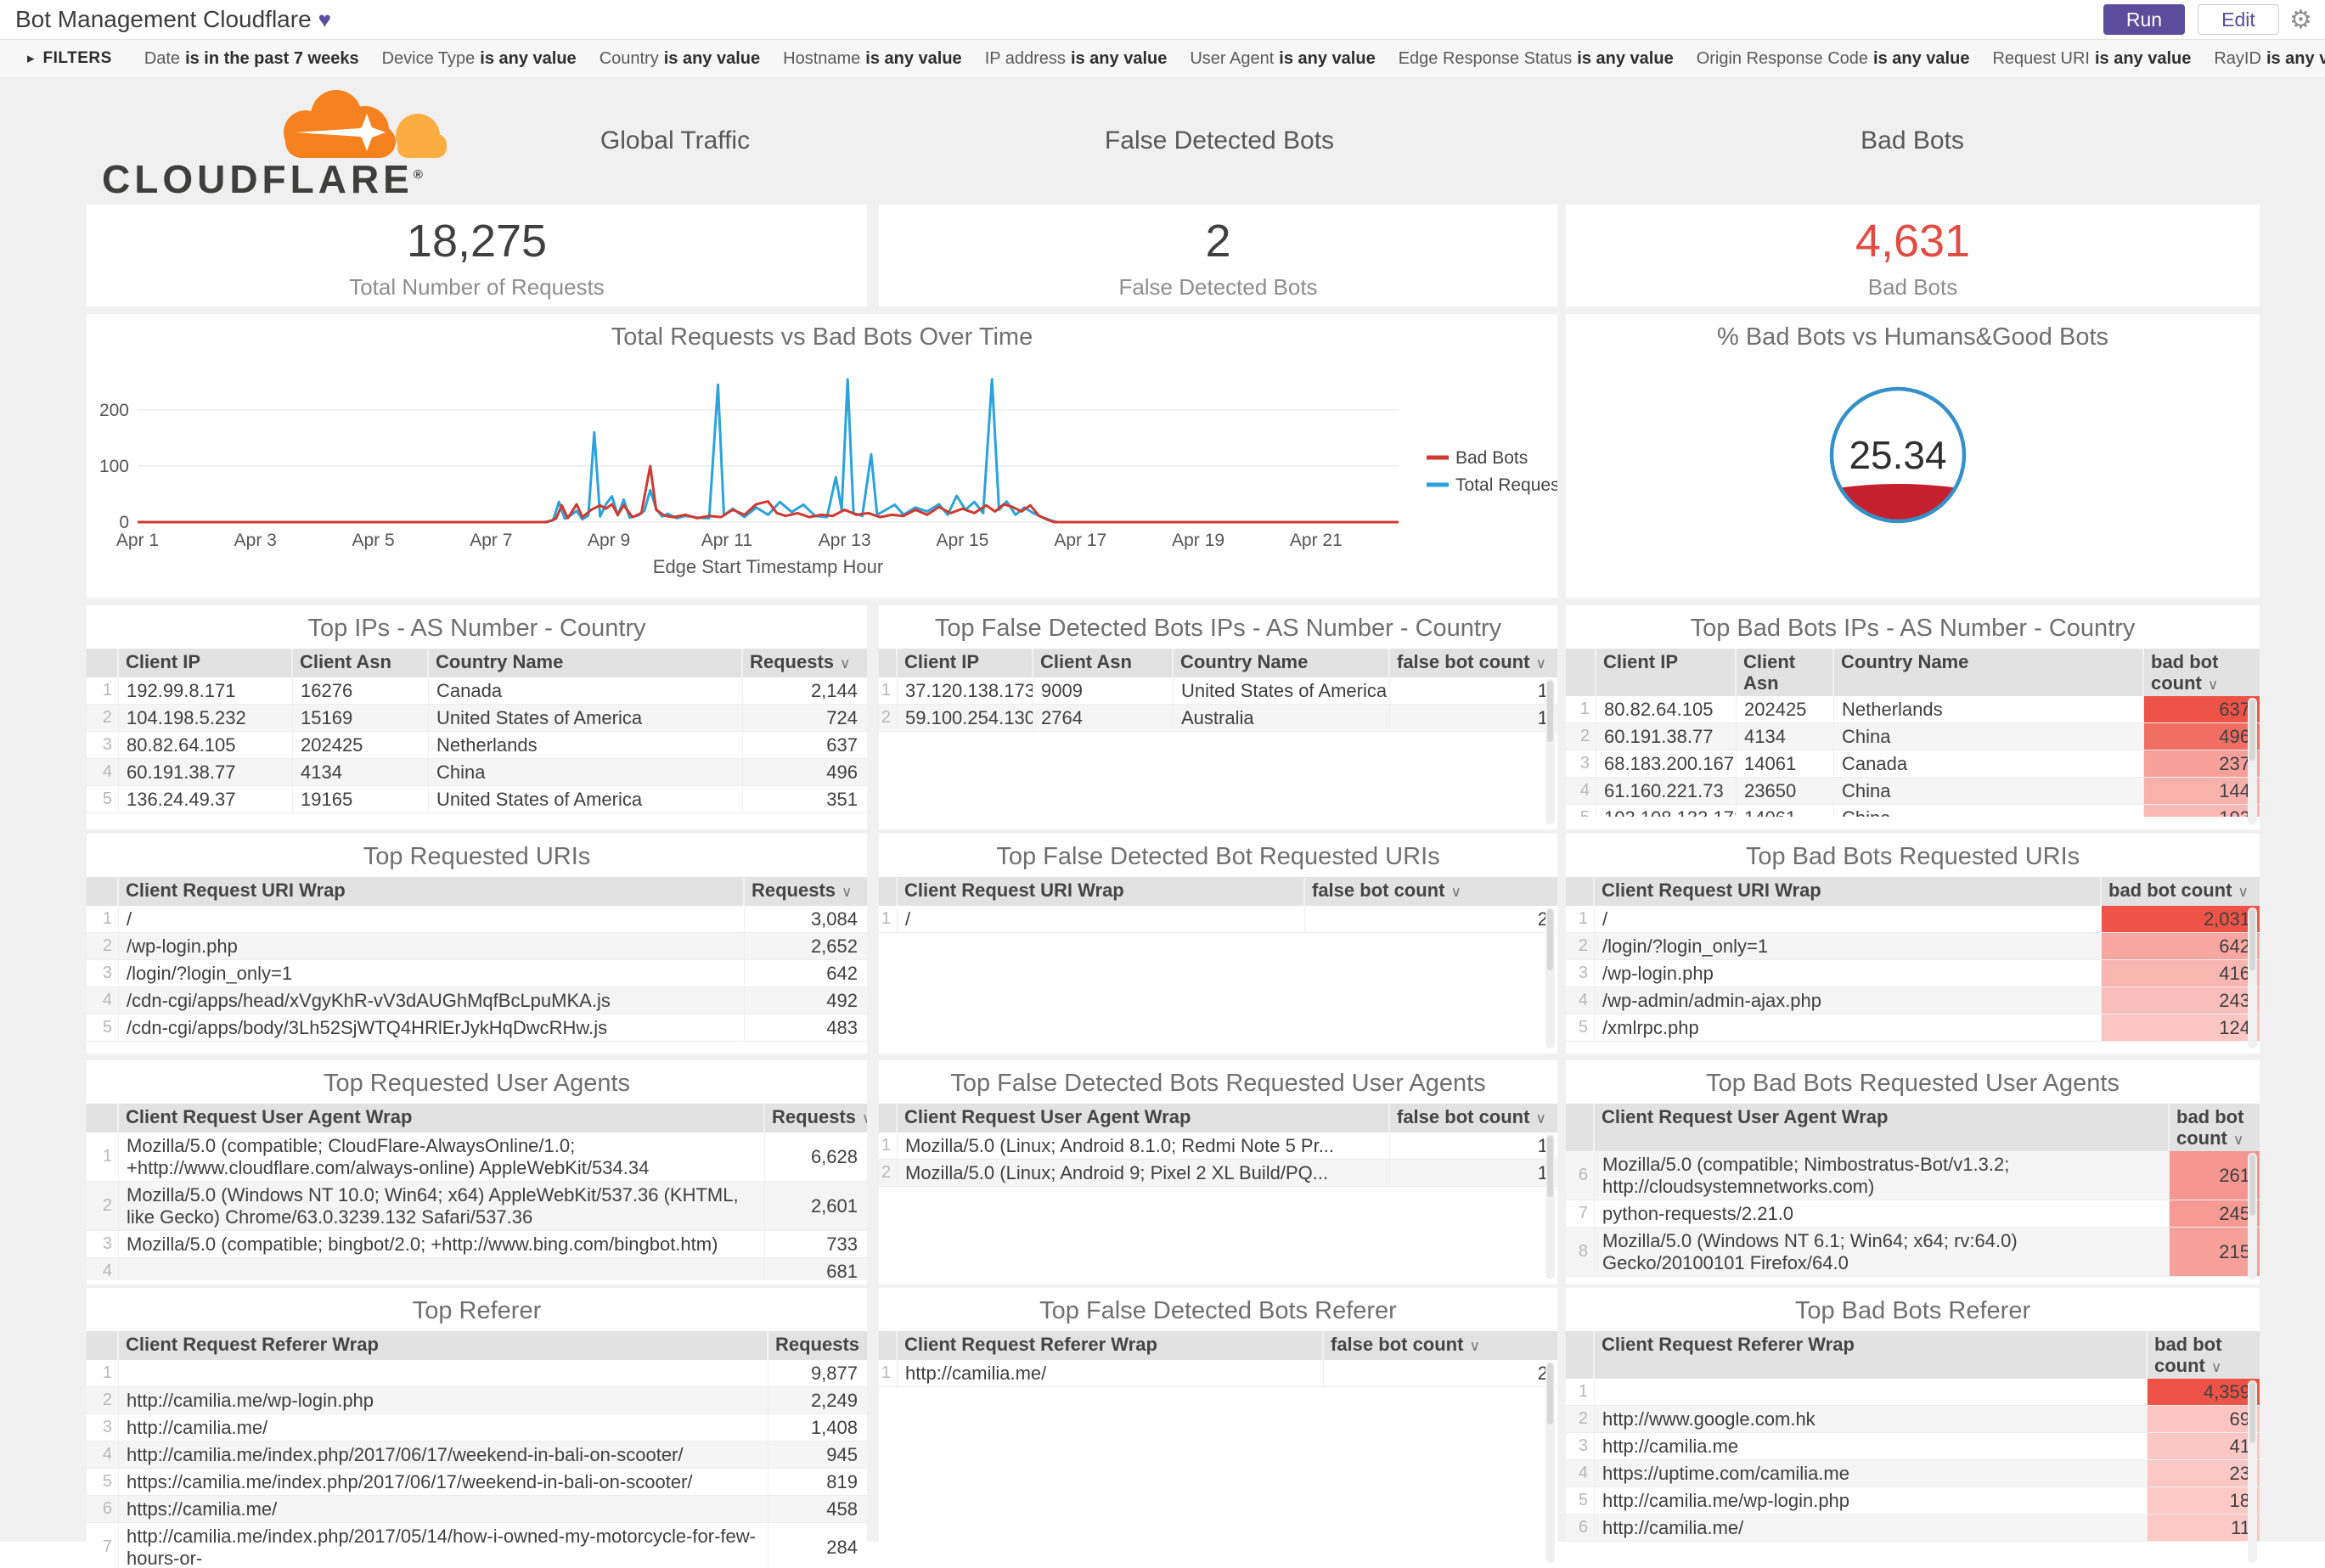  What do you see at coordinates (1913, 477) in the screenshot?
I see `gauge-chart: 25.34` at bounding box center [1913, 477].